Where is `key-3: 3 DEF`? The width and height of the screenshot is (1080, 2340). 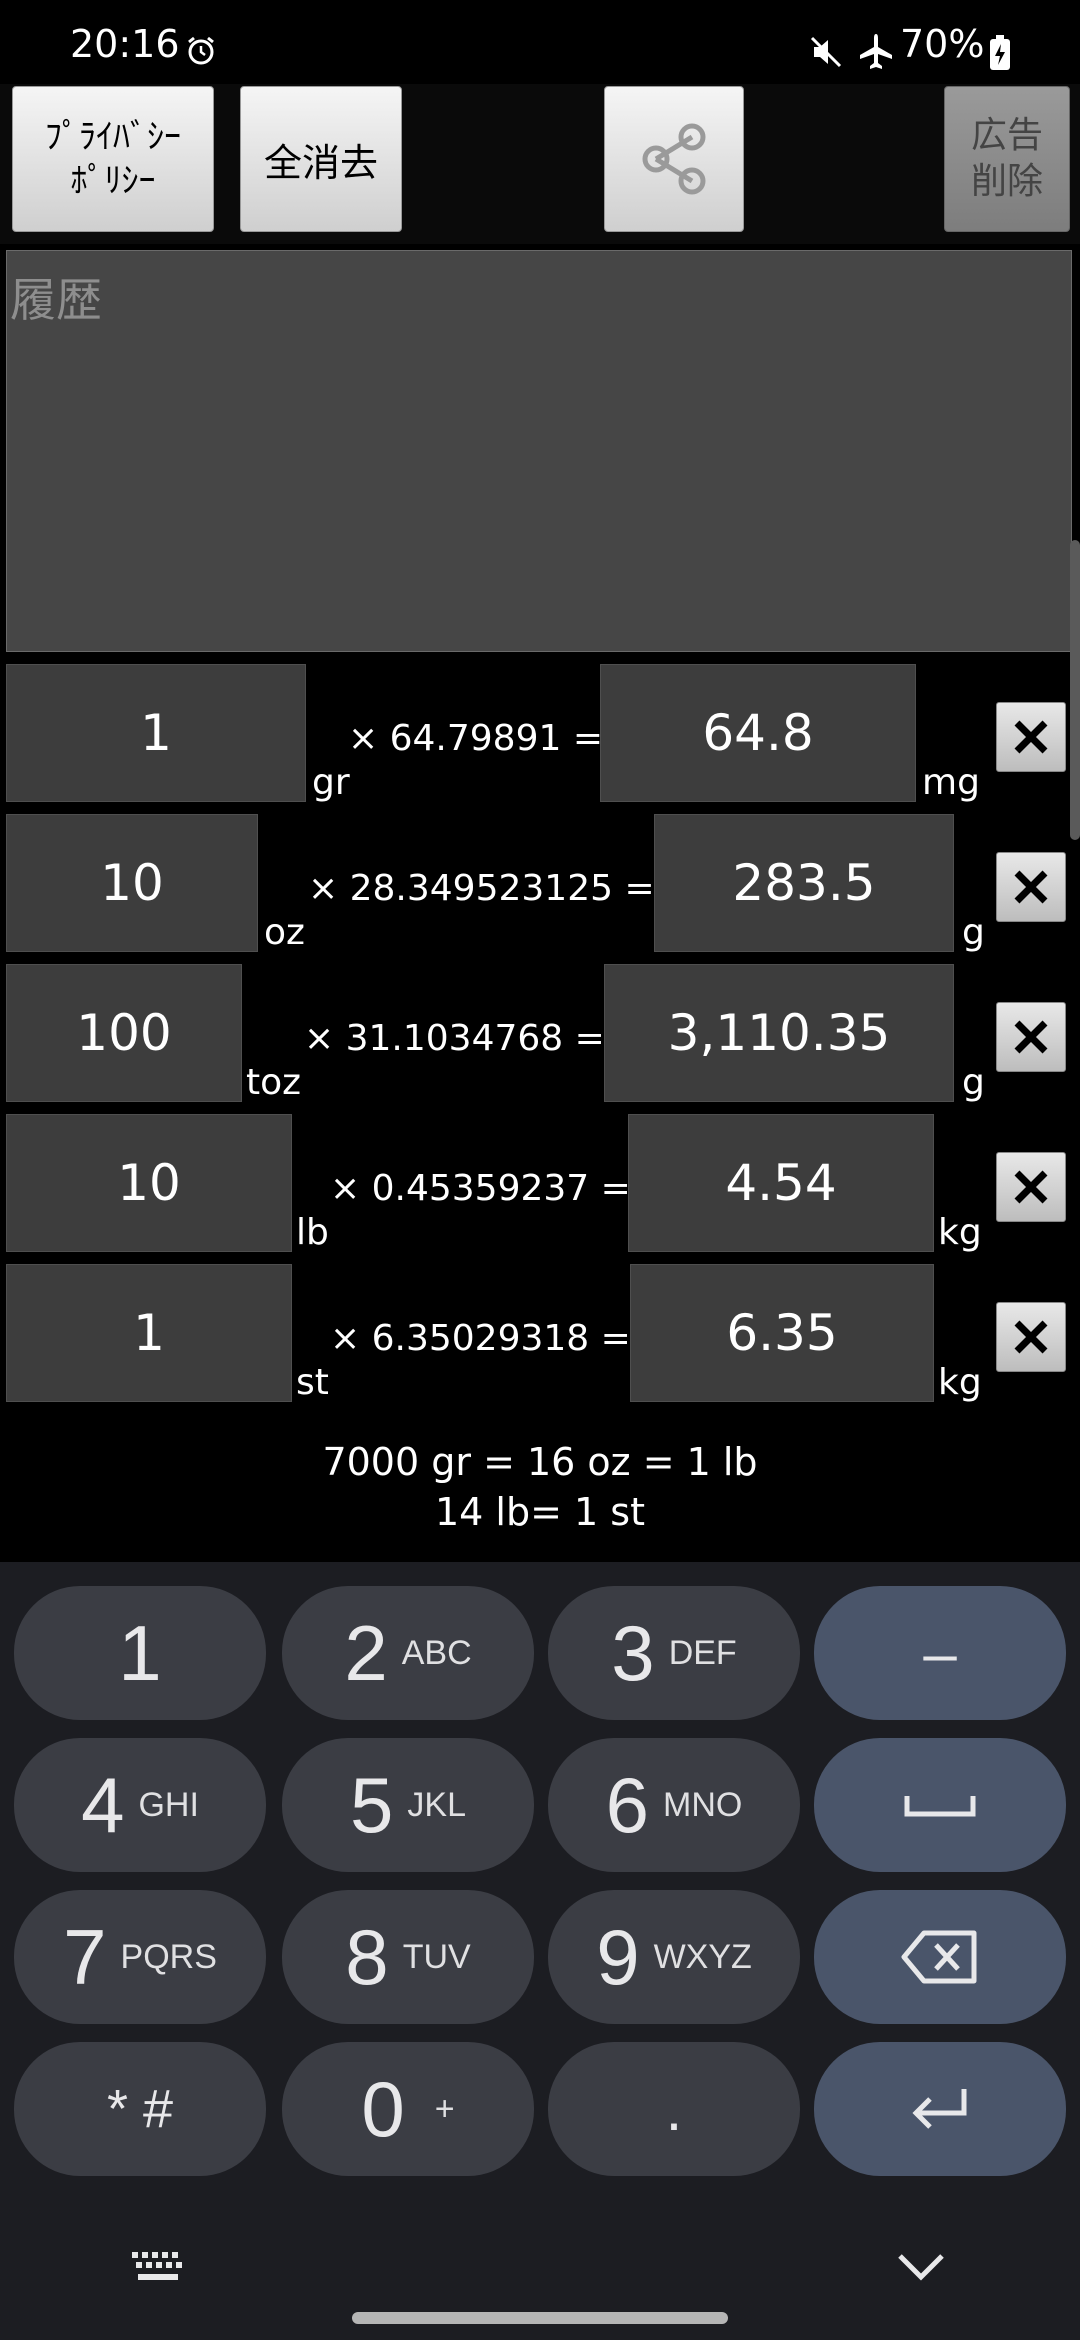 key-3: 3 DEF is located at coordinates (674, 1653).